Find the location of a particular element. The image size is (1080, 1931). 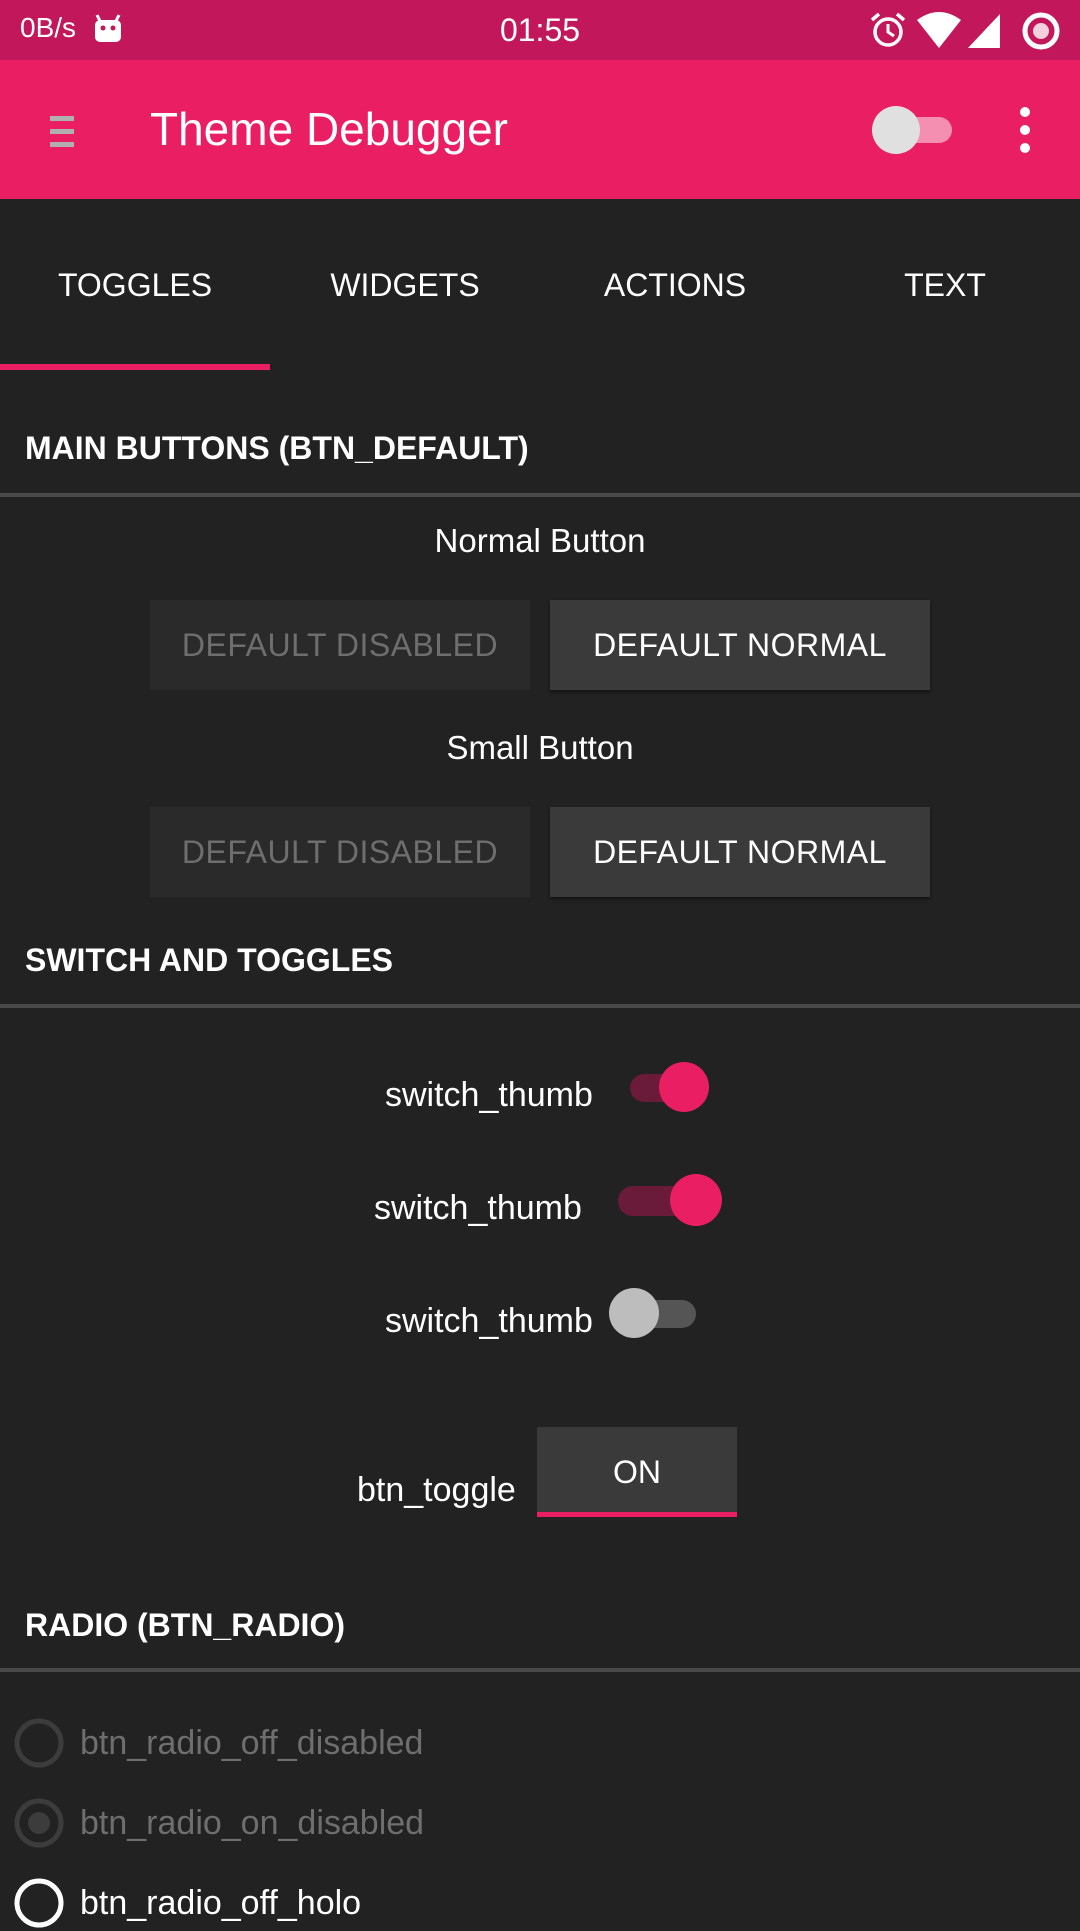

theme-toggle-switch is located at coordinates (913, 130).